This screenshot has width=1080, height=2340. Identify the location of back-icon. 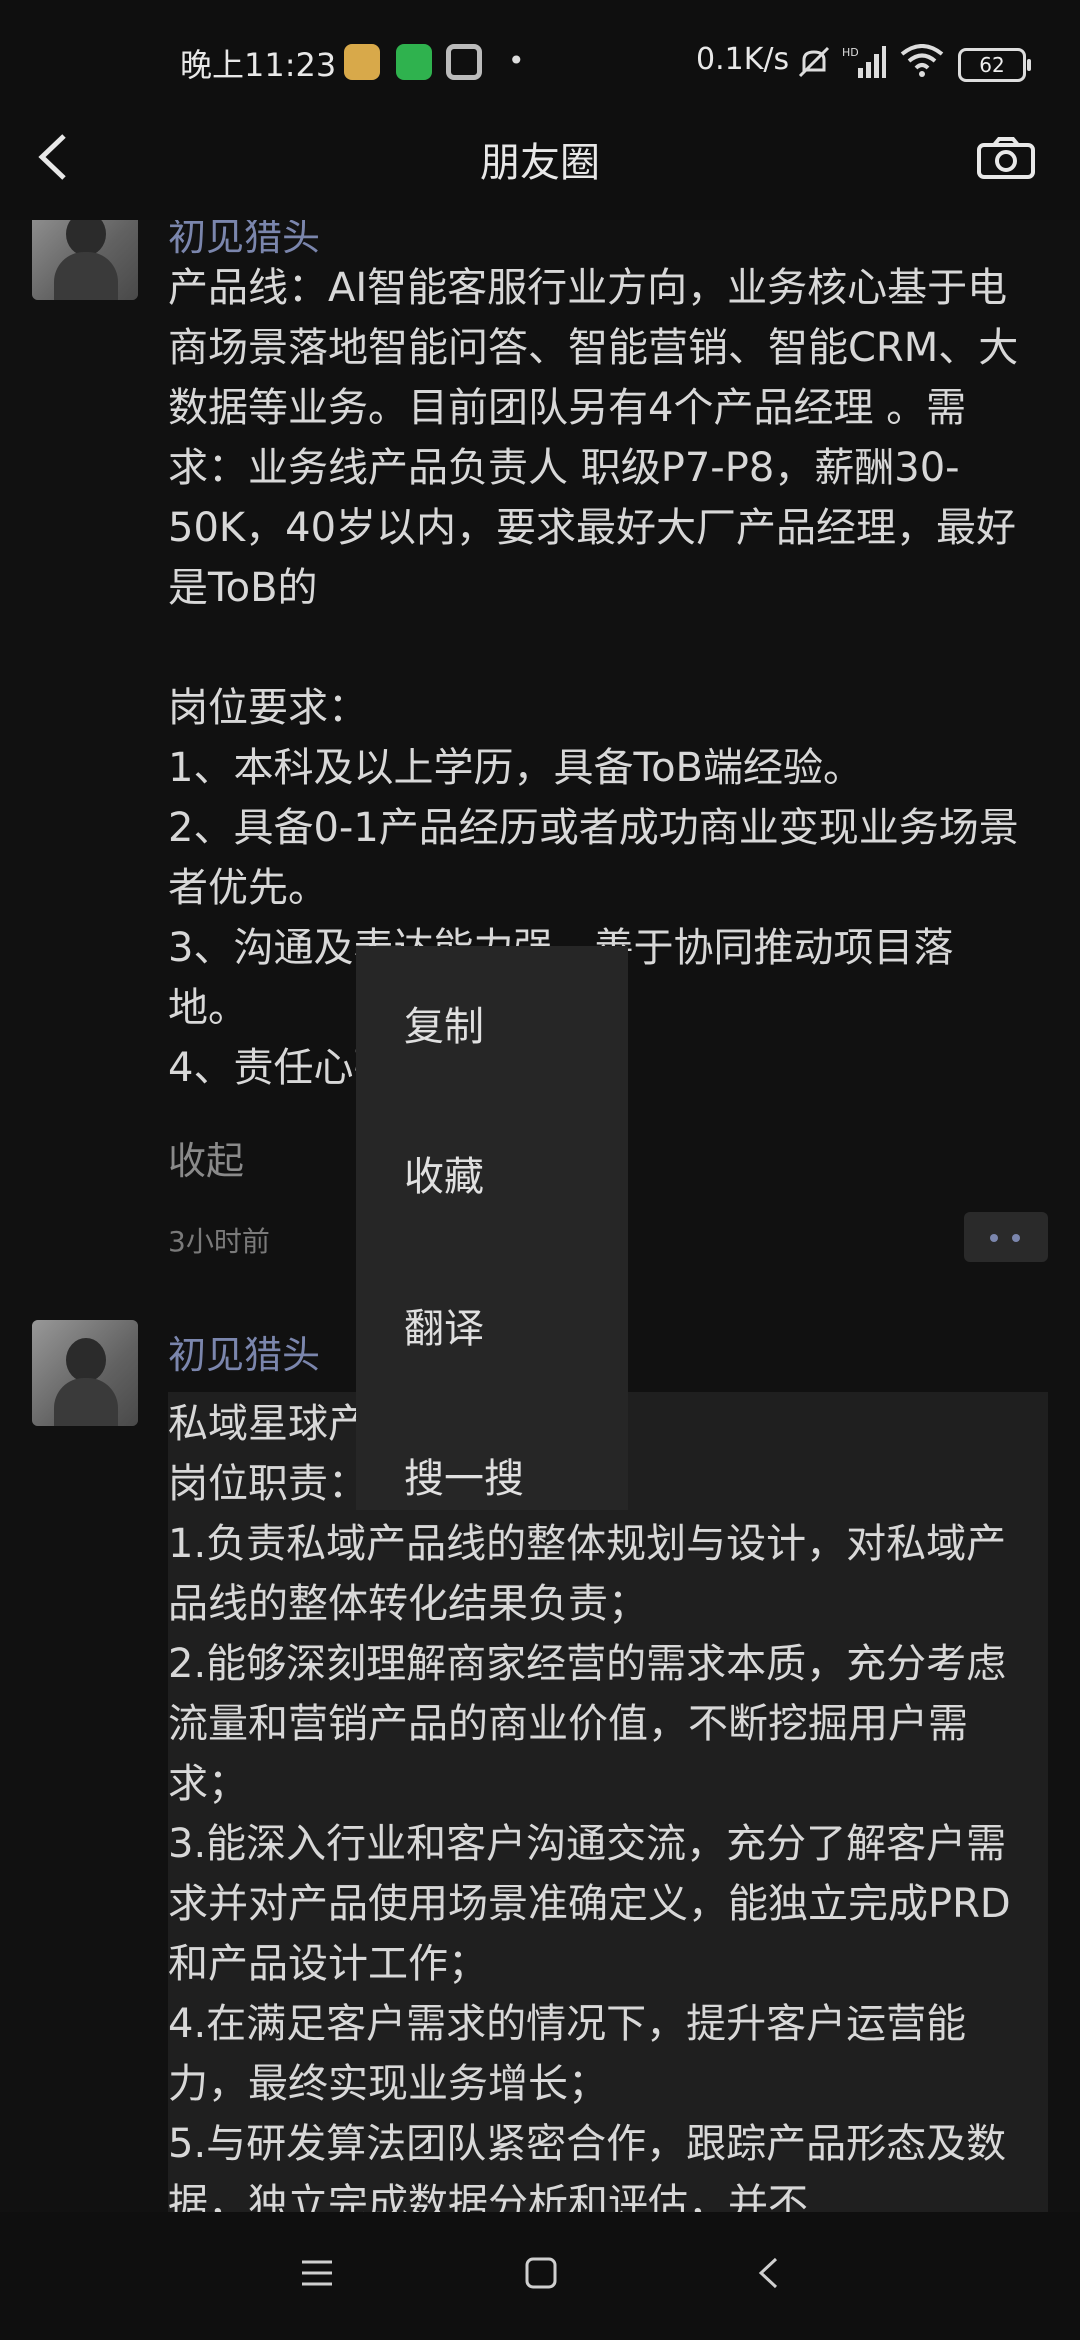
(768, 2273).